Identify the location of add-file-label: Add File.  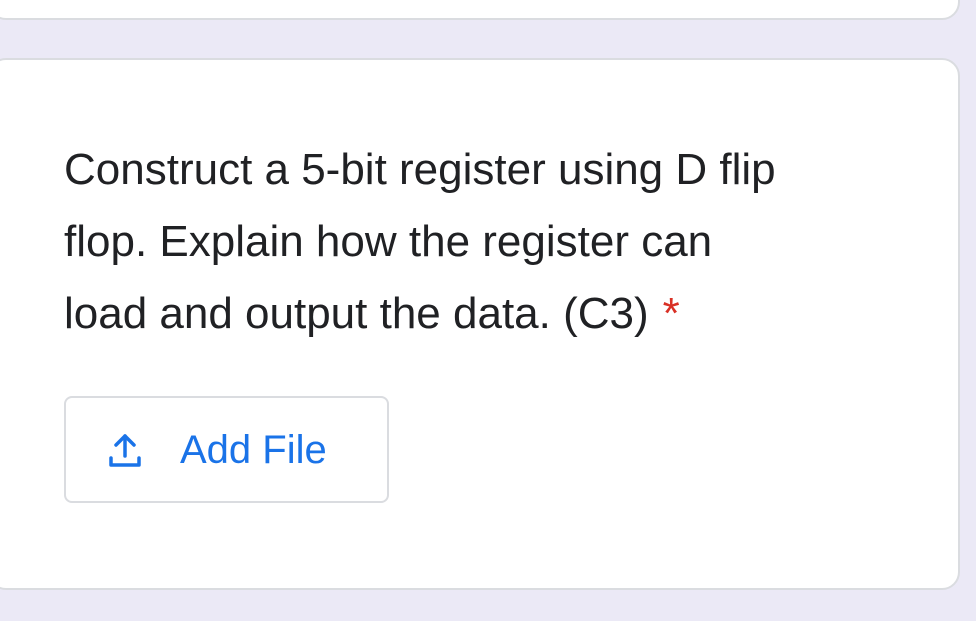
(253, 449).